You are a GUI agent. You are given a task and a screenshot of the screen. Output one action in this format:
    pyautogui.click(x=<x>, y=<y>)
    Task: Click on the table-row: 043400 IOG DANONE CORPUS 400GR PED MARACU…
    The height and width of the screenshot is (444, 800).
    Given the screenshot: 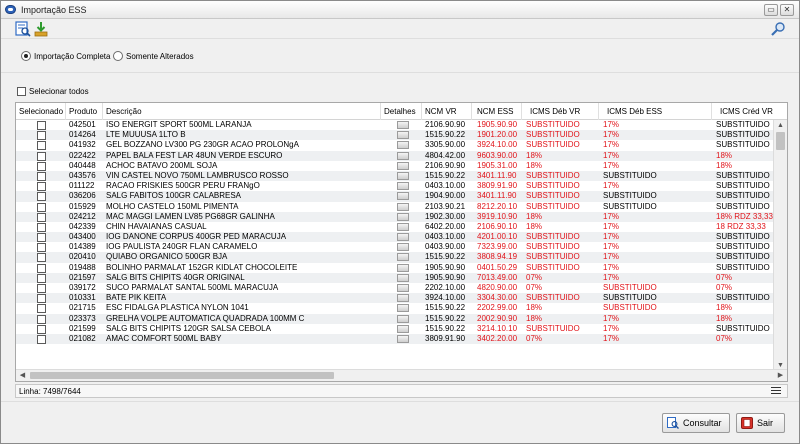 What is the action you would take?
    pyautogui.click(x=394, y=237)
    